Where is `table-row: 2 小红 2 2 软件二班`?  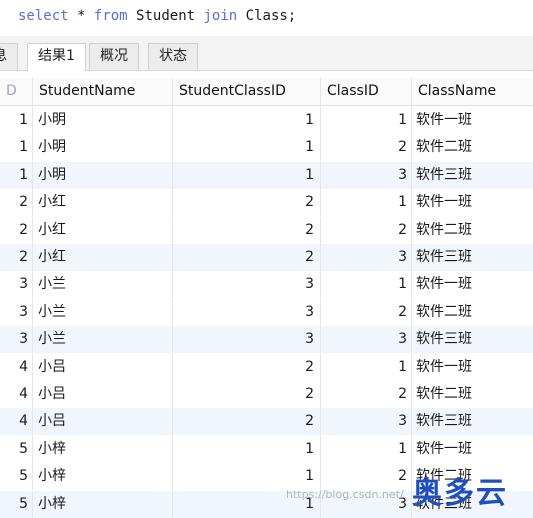
table-row: 2 小红 2 2 软件二班 is located at coordinates (266, 230).